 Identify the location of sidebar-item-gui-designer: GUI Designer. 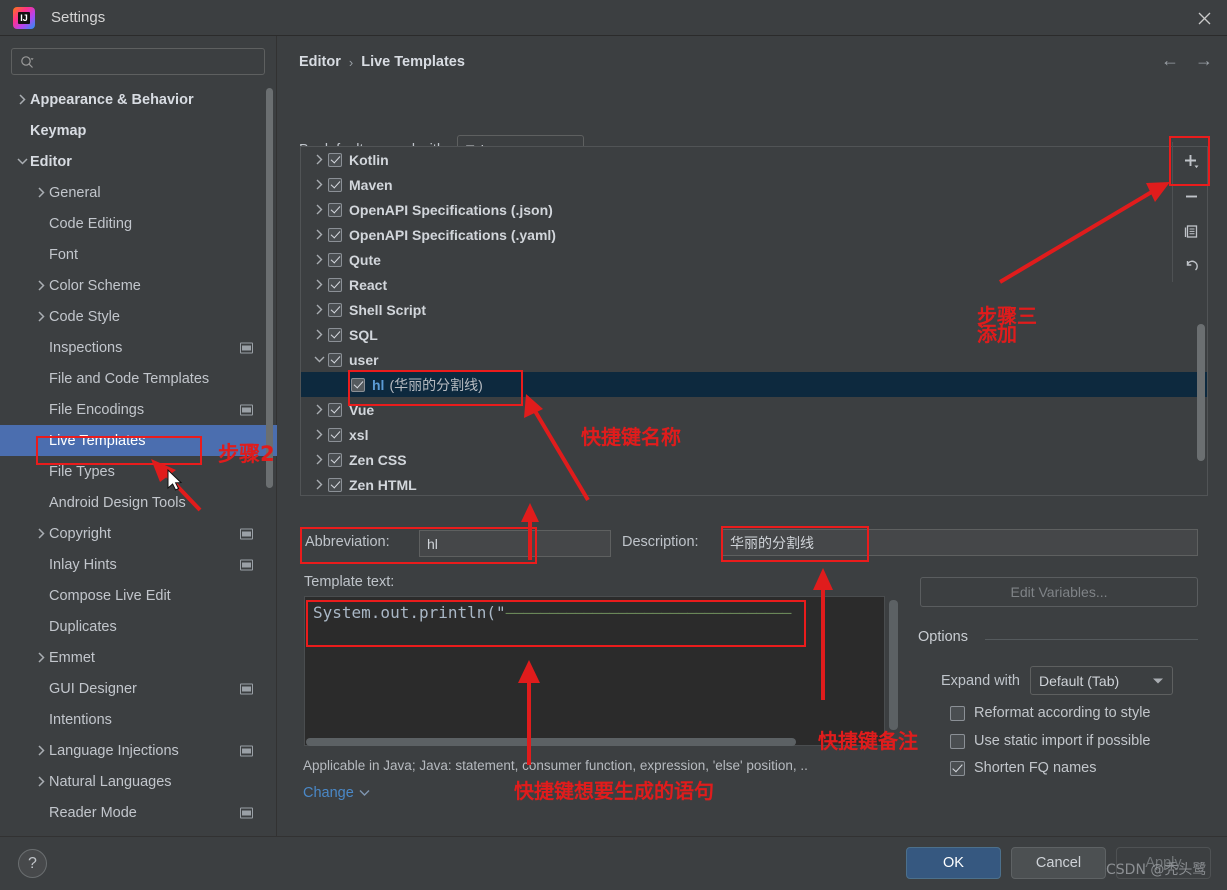
(138, 688).